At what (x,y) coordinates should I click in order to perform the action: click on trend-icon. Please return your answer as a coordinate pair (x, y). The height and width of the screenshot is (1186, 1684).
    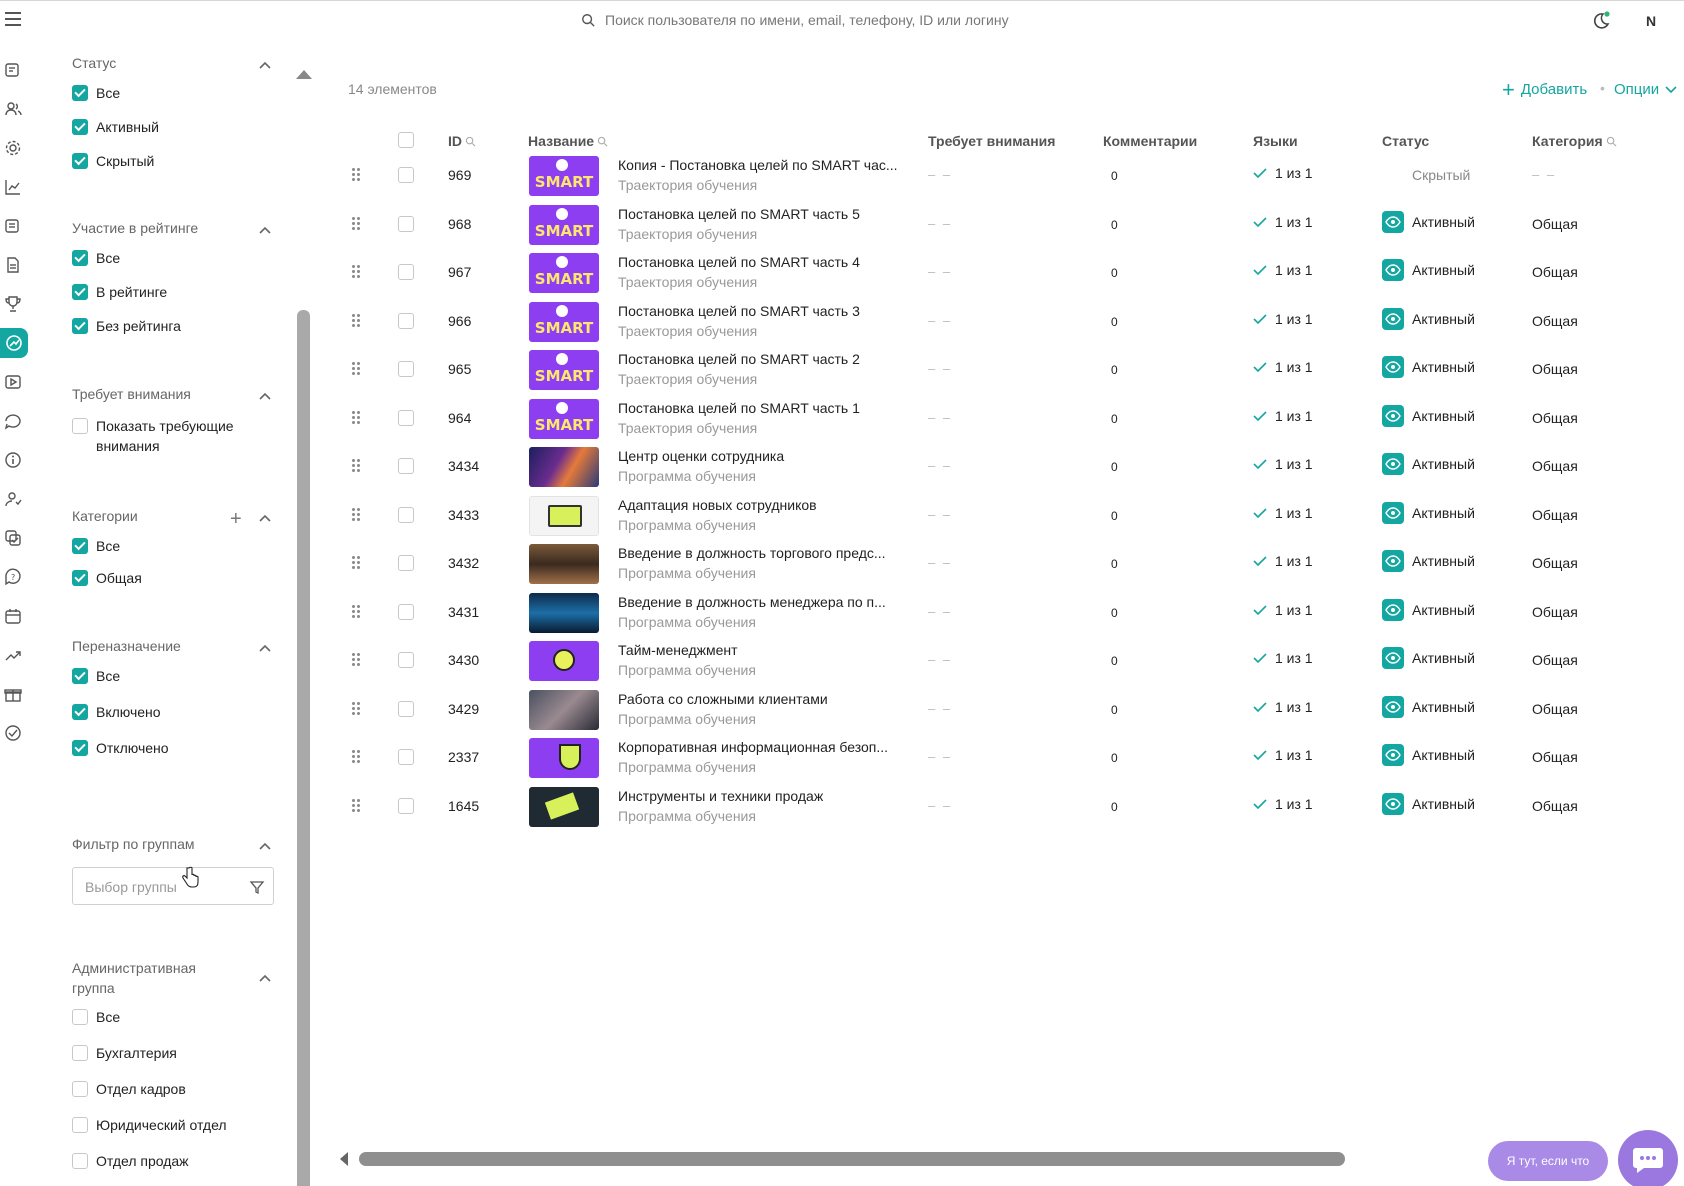
    Looking at the image, I should click on (13, 655).